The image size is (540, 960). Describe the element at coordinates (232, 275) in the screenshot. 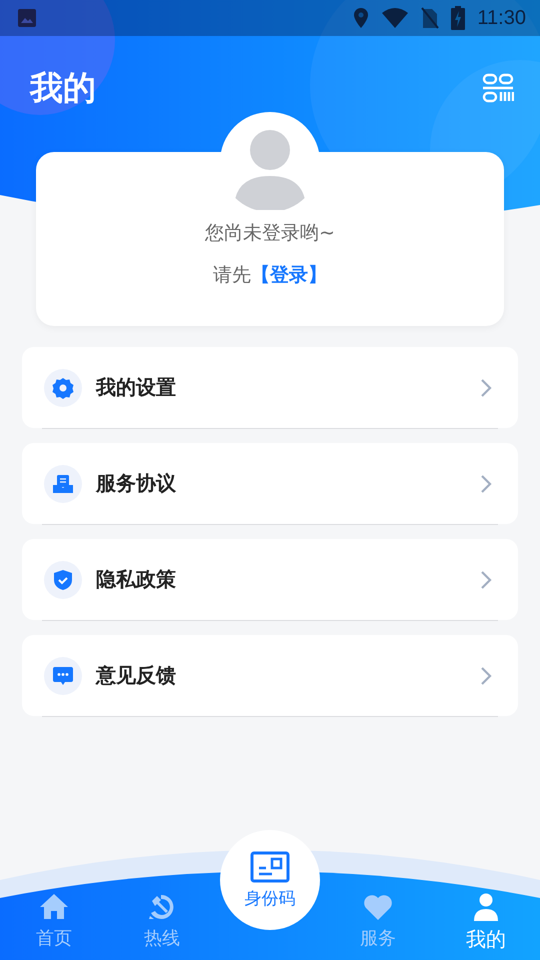

I see `login-prompt-text: 请先` at that location.